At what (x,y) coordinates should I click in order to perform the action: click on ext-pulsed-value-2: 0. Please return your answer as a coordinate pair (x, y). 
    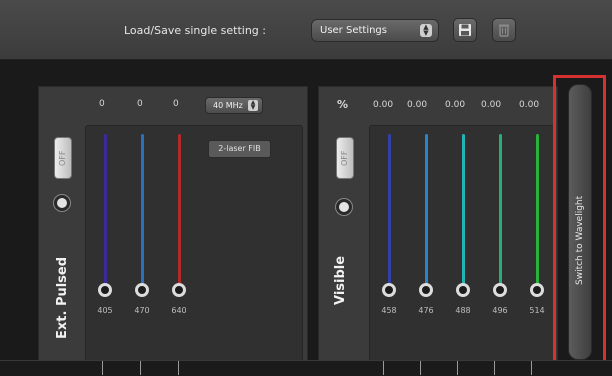
    Looking at the image, I should click on (176, 104).